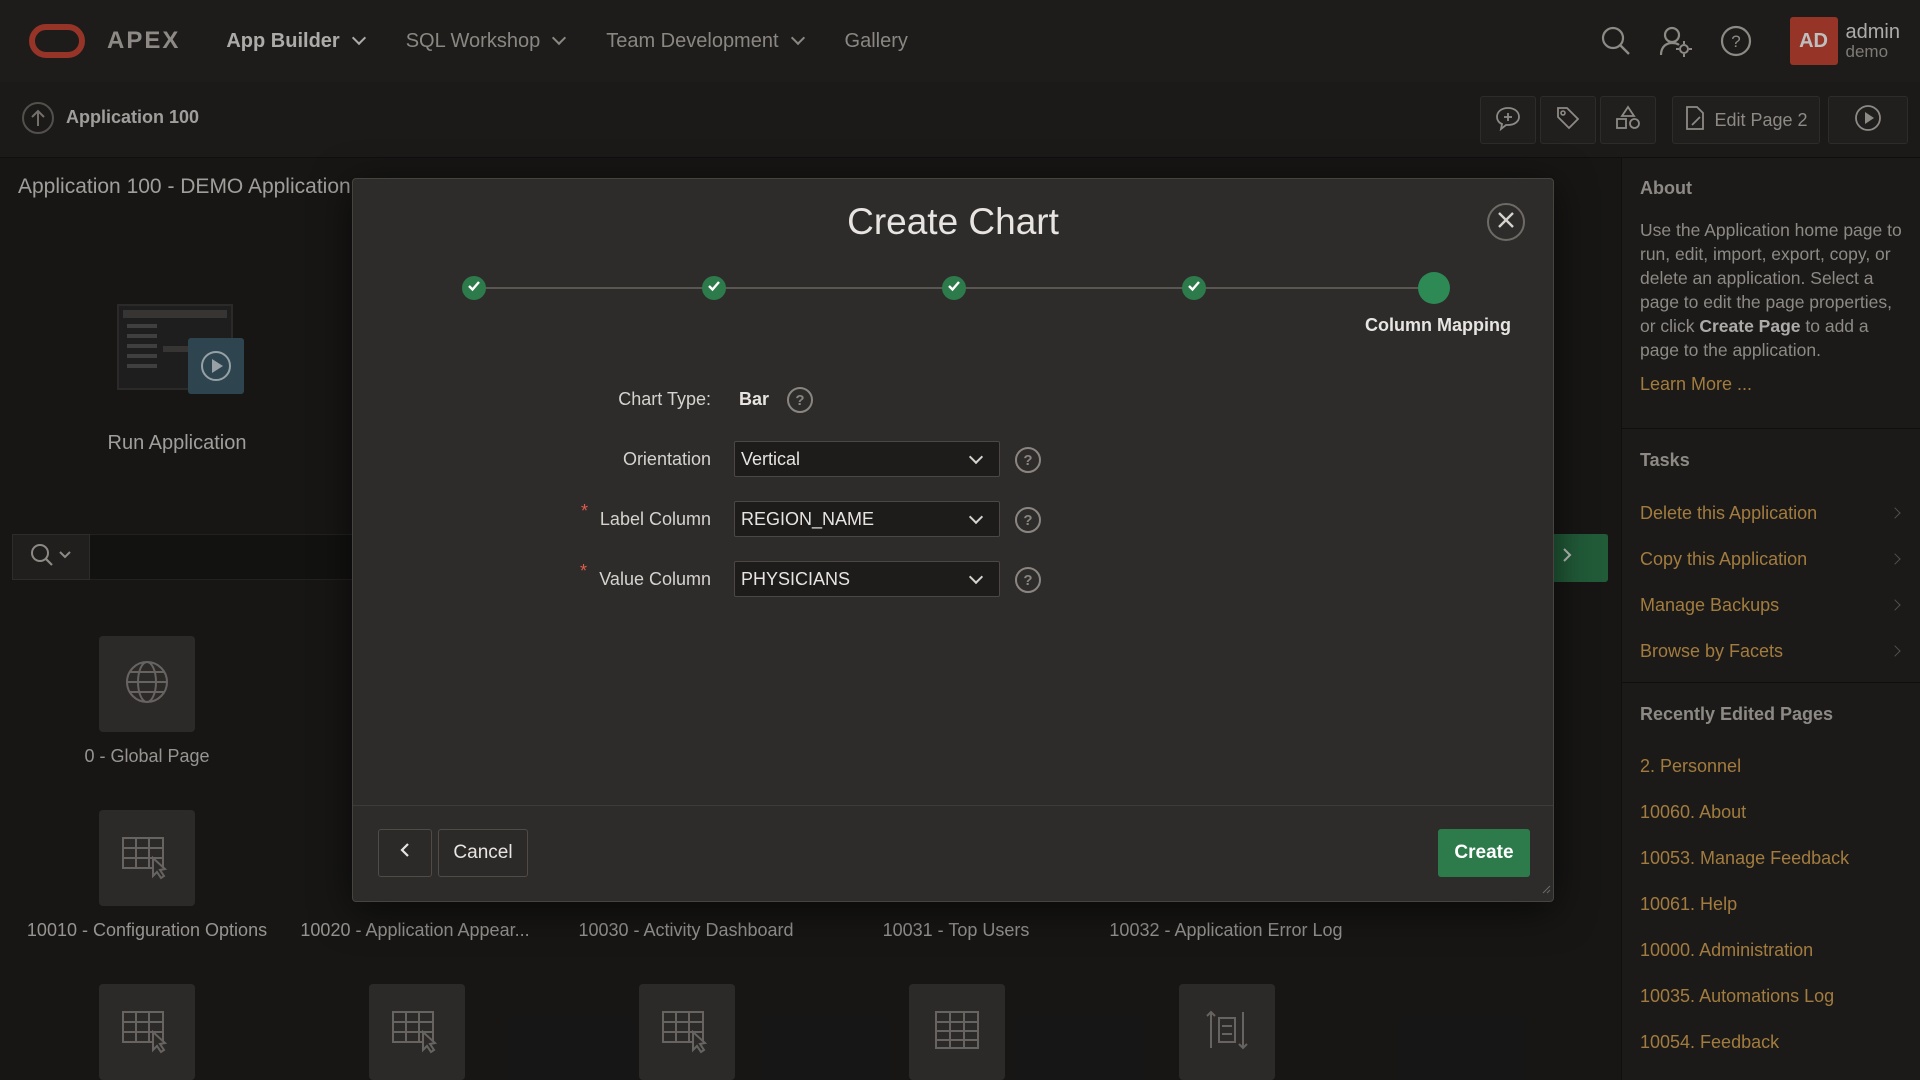  What do you see at coordinates (664, 399) in the screenshot?
I see `chart-type-label: Chart Type:` at bounding box center [664, 399].